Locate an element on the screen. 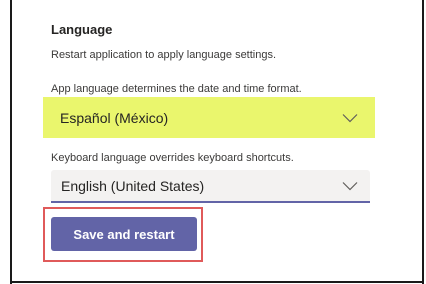 The width and height of the screenshot is (426, 284). panel-border-left is located at coordinates (11, 142).